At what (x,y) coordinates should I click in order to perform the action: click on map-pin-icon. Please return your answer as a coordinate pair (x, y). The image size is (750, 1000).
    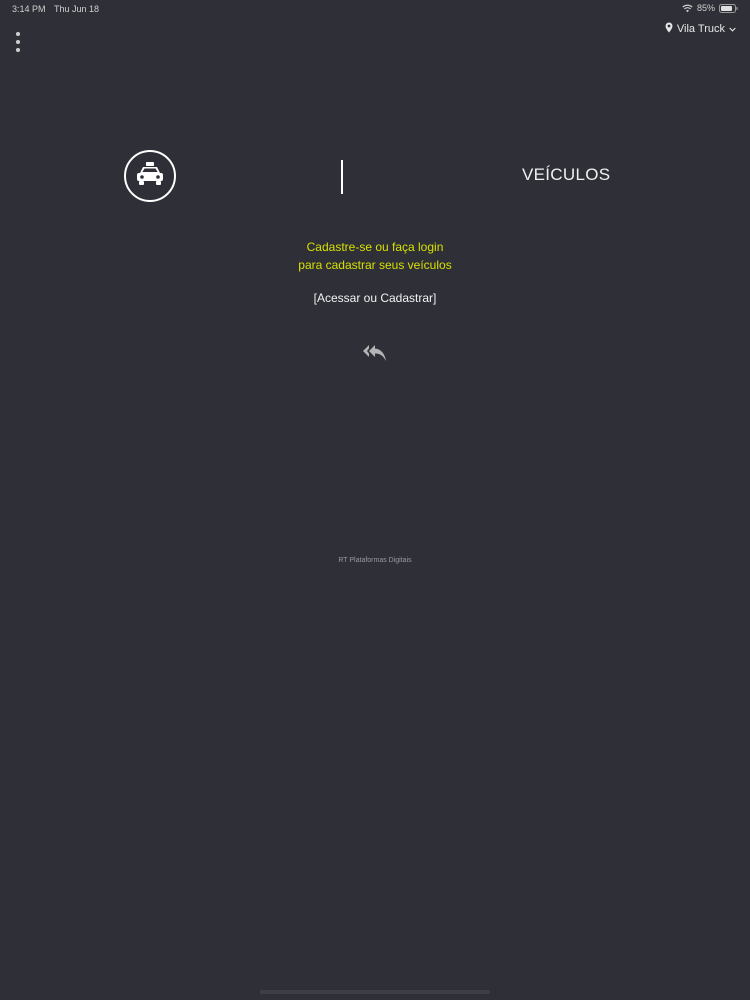
    Looking at the image, I should click on (669, 29).